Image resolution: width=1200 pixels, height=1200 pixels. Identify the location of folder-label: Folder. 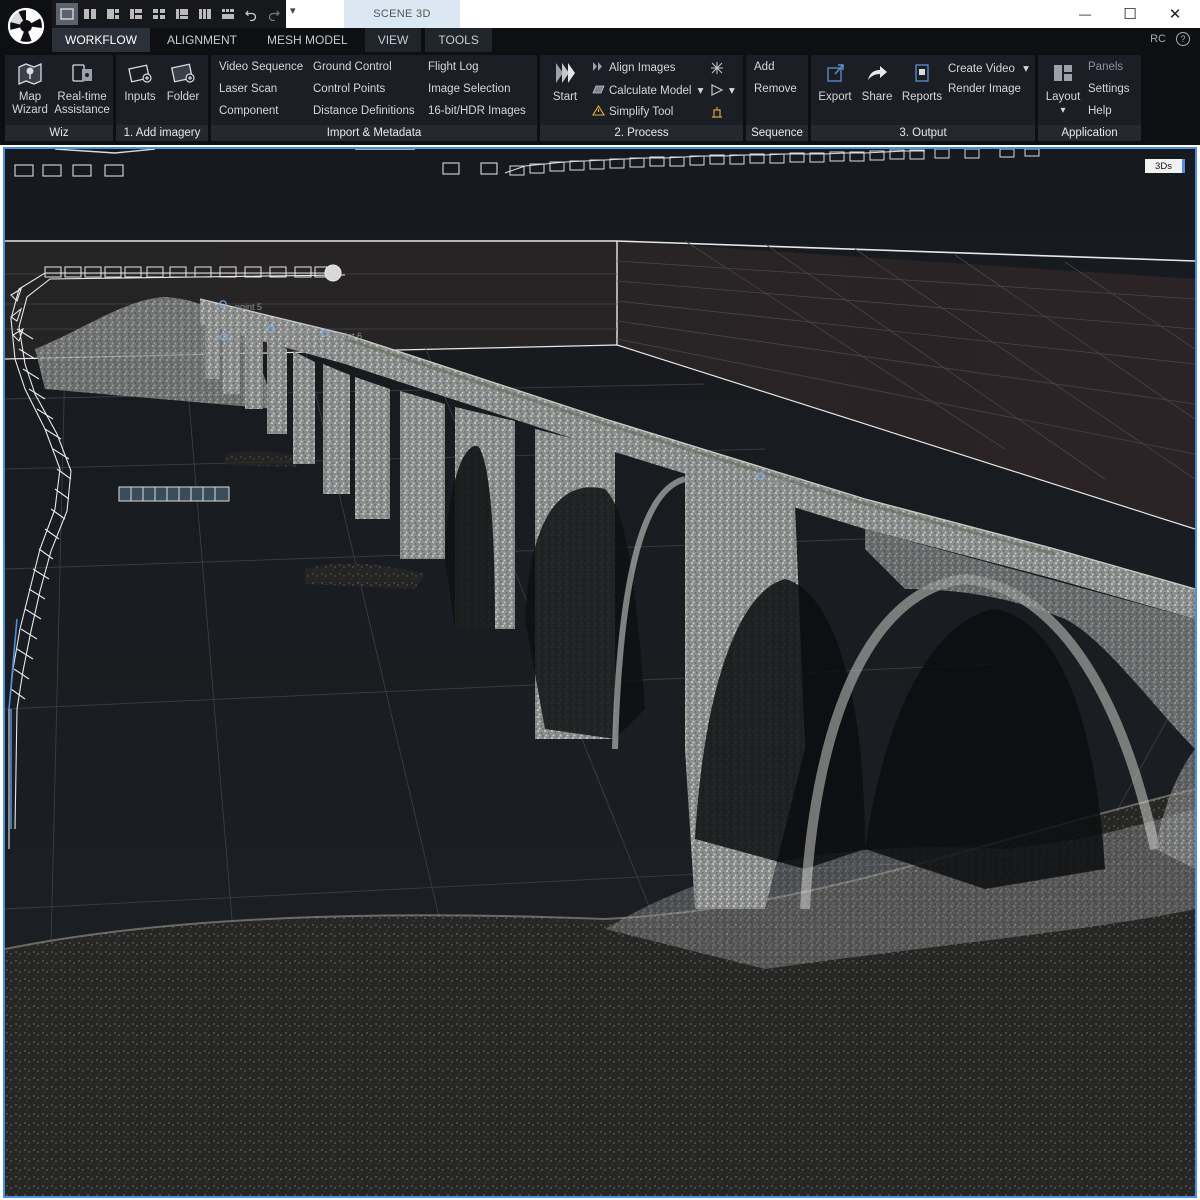
(183, 97).